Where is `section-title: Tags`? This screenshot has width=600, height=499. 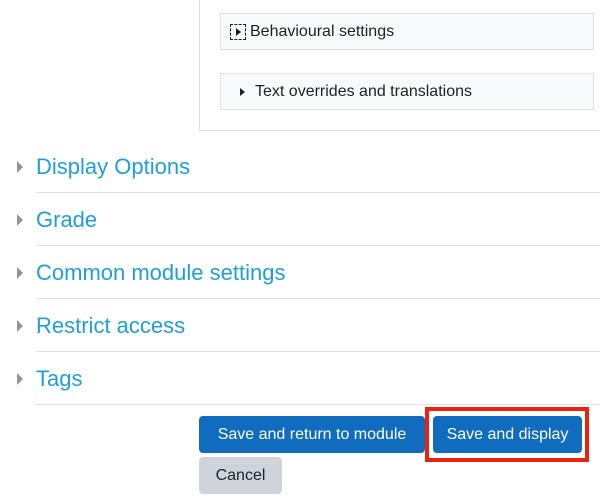 section-title: Tags is located at coordinates (59, 379).